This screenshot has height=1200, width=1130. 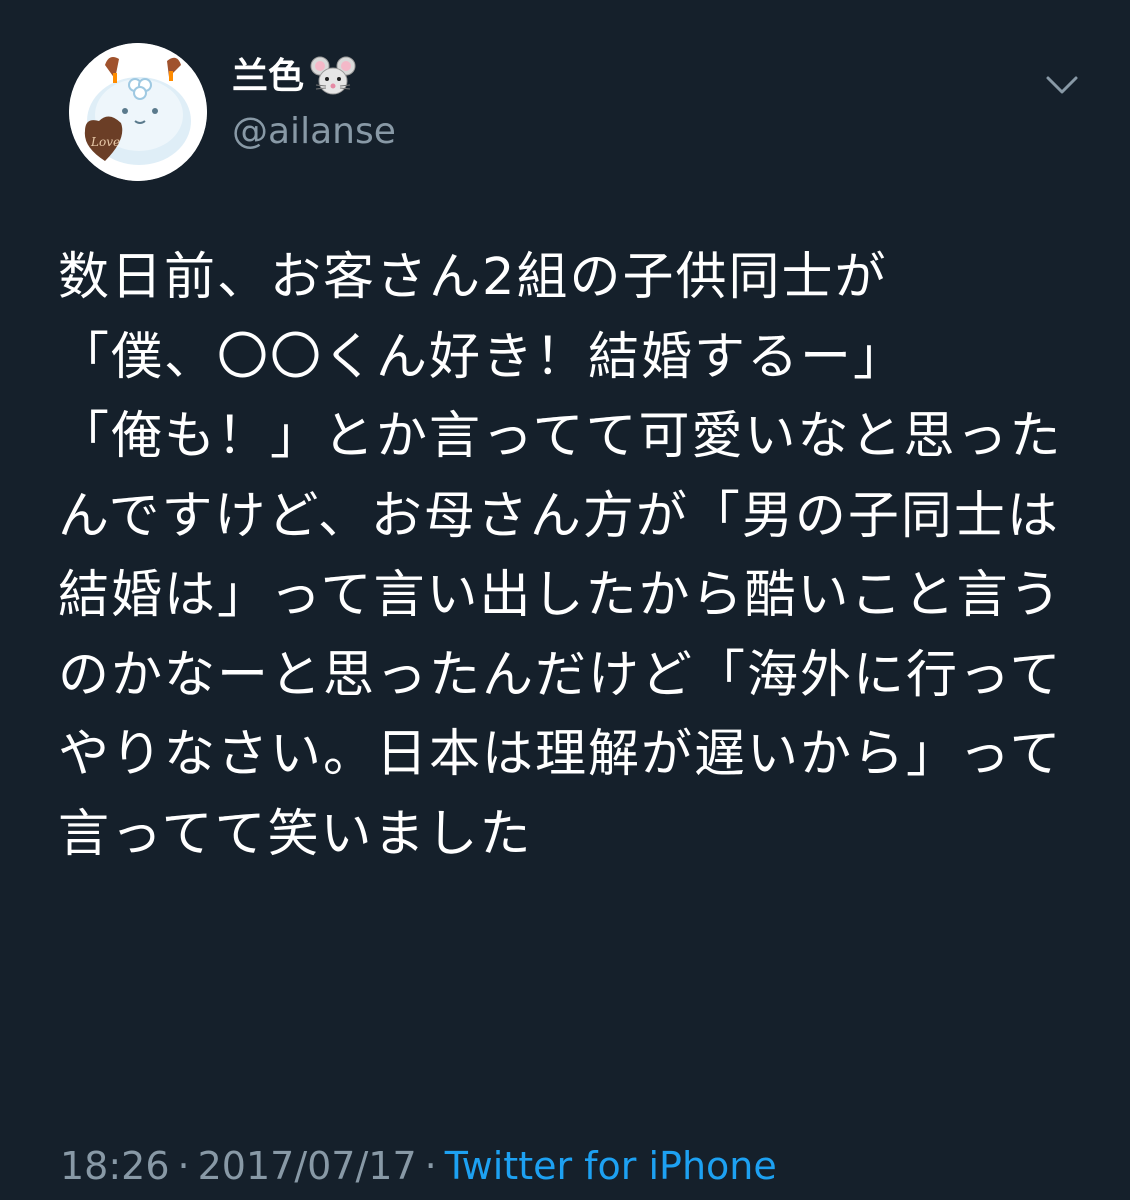 I want to click on user-handle: @ailanse, so click(x=314, y=132).